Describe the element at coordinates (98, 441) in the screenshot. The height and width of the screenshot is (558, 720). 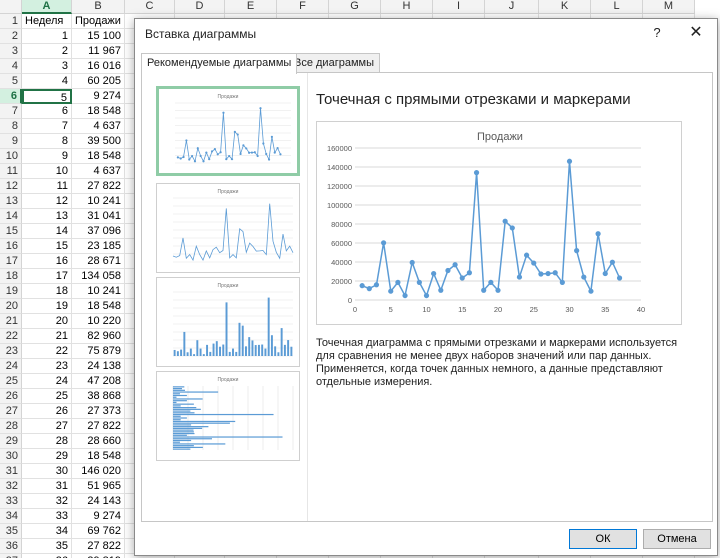
I see `sales-cell: 28 660` at that location.